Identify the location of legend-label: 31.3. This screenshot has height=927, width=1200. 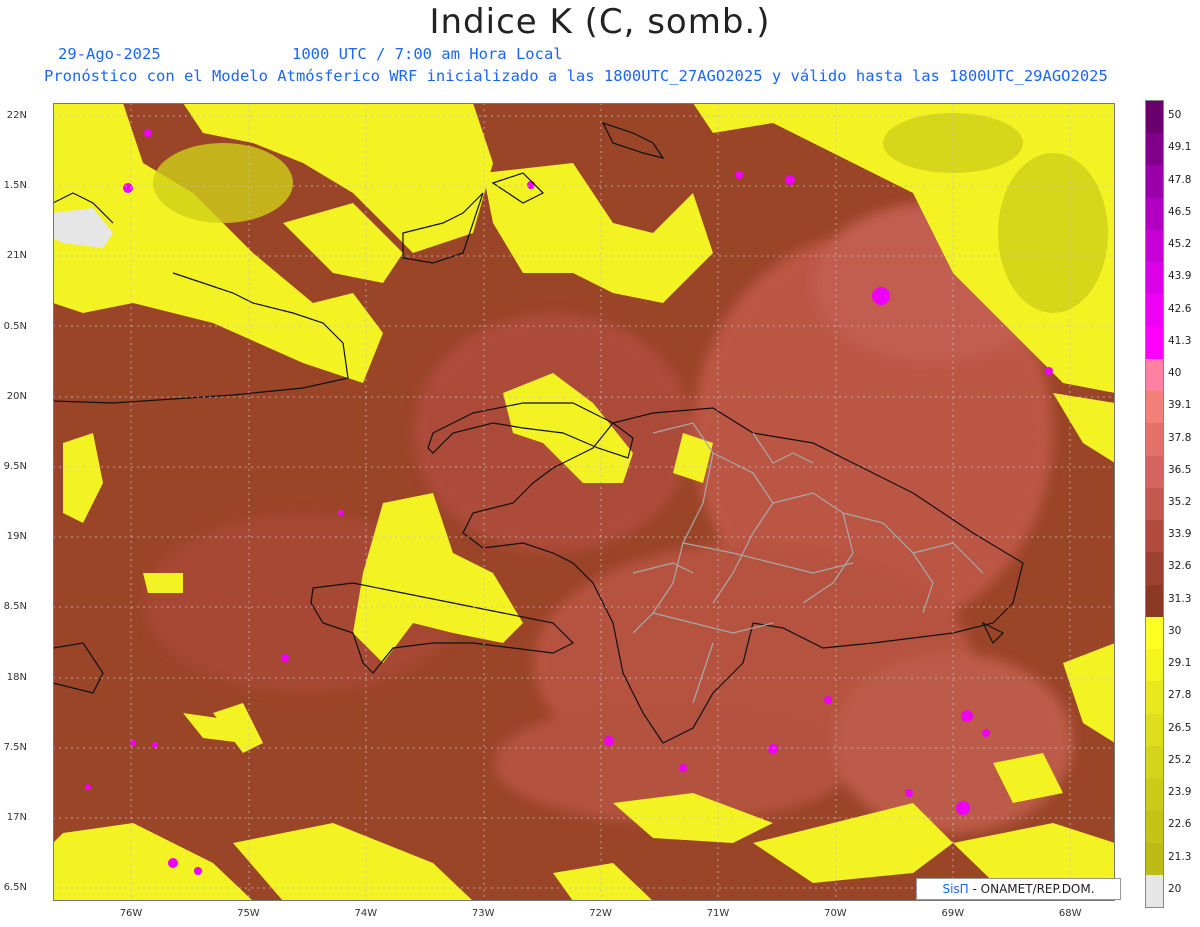
(1180, 598).